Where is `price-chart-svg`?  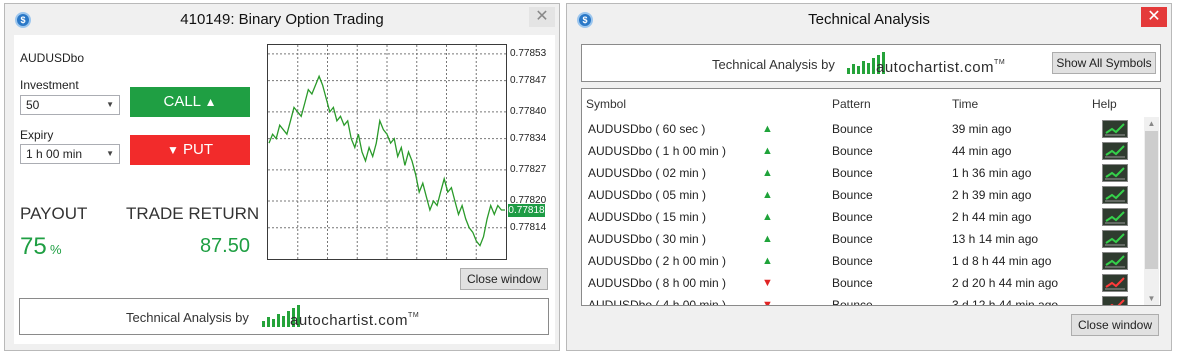 price-chart-svg is located at coordinates (387, 152).